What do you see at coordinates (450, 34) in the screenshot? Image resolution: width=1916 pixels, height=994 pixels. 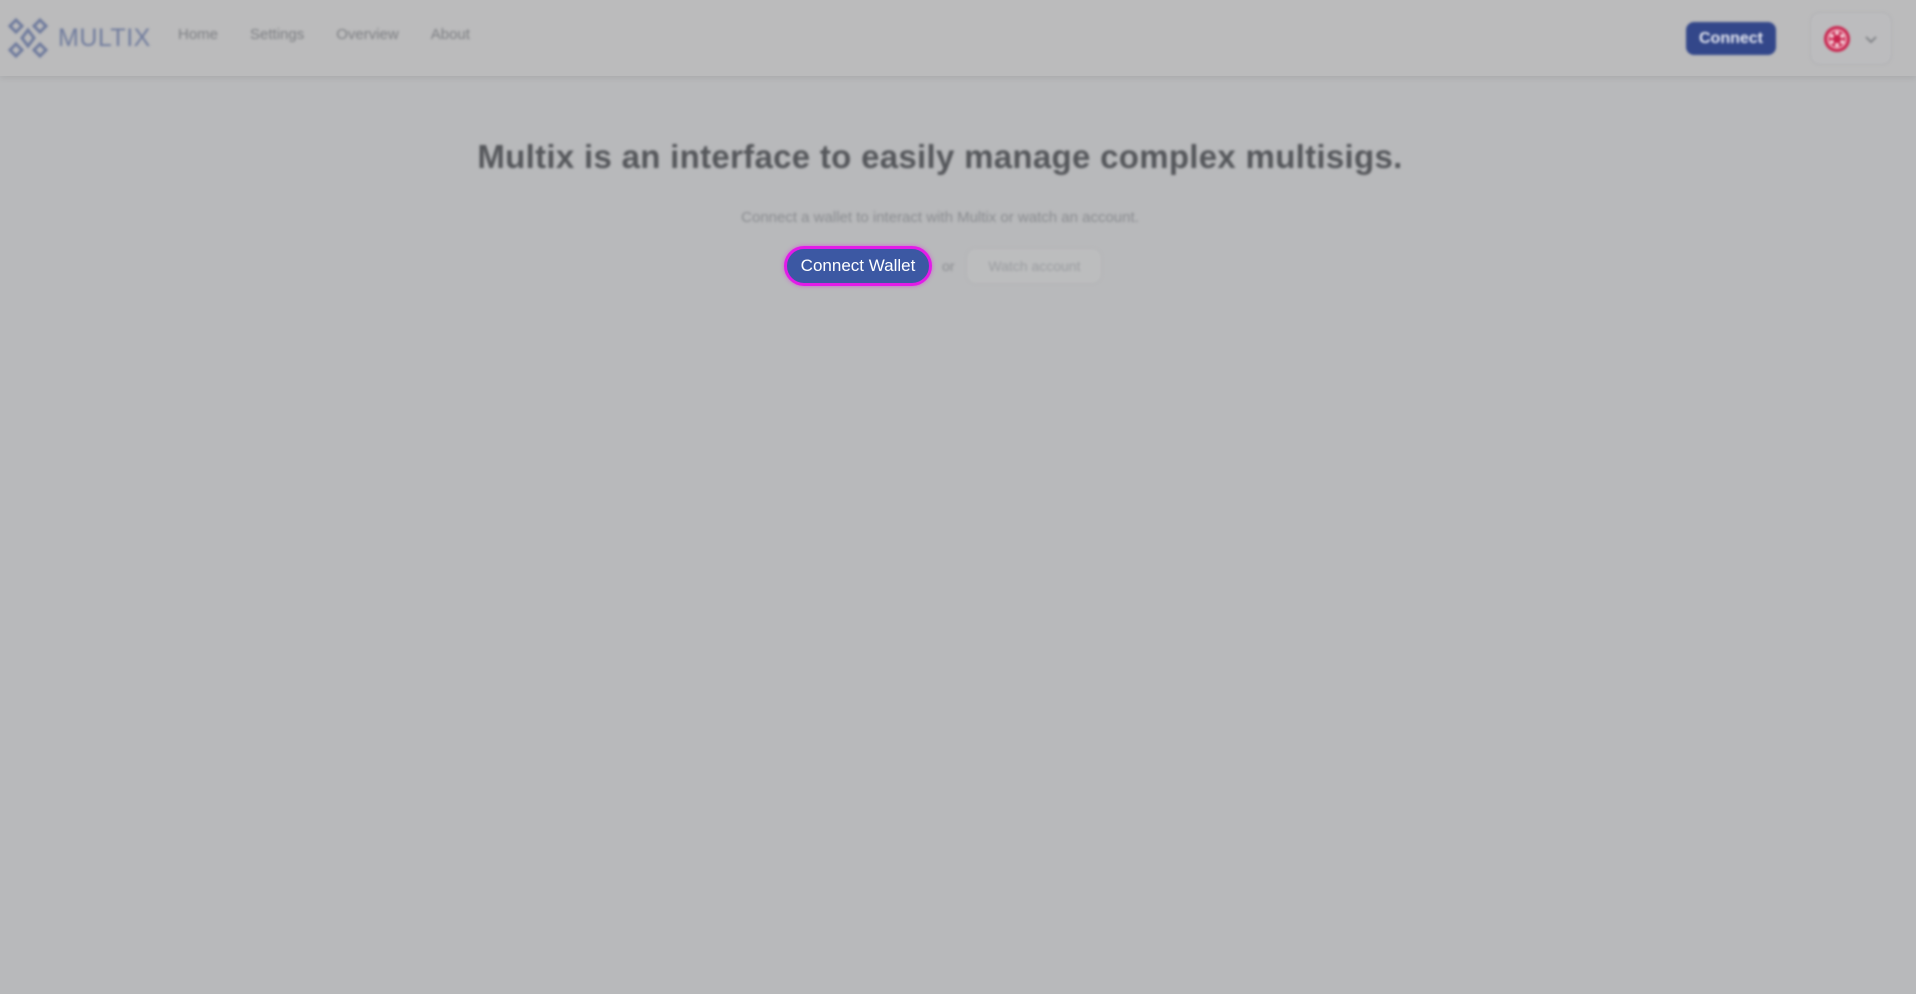 I see `nav-about: About` at bounding box center [450, 34].